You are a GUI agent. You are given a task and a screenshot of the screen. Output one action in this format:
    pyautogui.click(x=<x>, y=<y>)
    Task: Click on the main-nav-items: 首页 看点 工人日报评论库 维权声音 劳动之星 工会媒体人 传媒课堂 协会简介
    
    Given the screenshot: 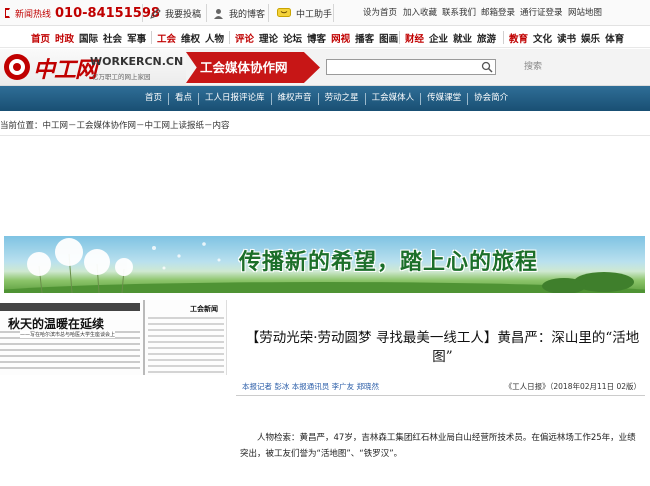 What is the action you would take?
    pyautogui.click(x=326, y=98)
    